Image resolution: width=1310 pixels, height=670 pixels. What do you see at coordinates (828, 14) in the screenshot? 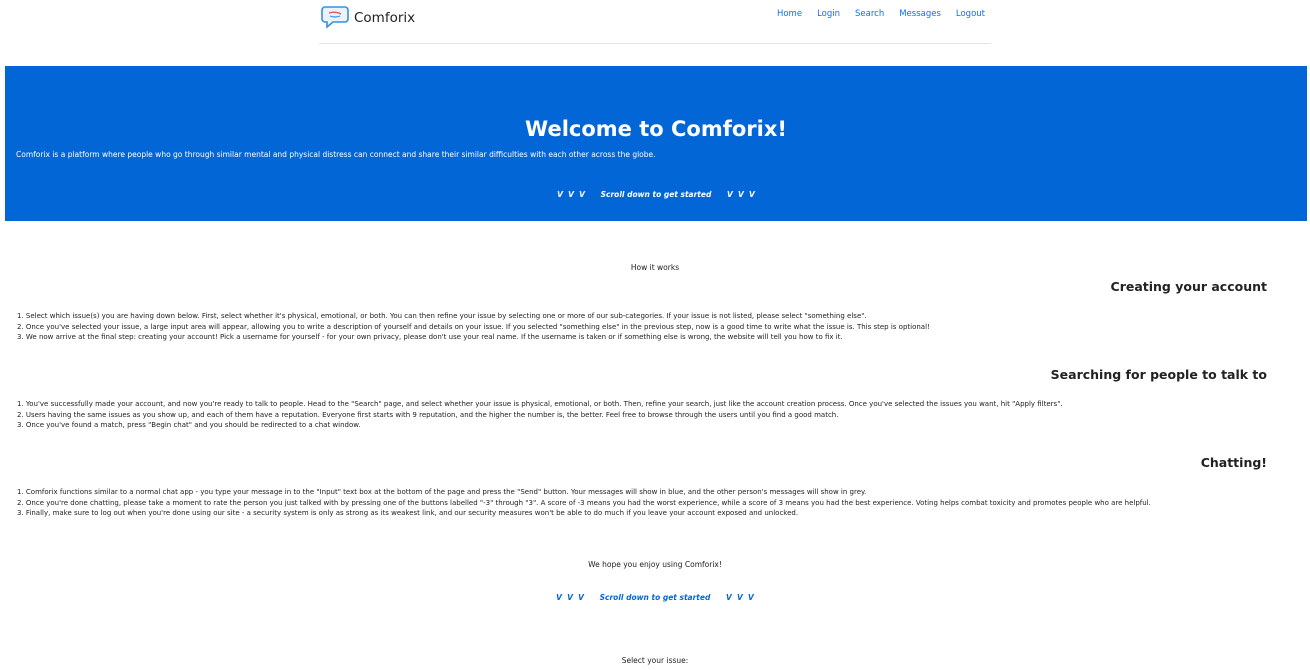
I see `nav-link-login: Login` at bounding box center [828, 14].